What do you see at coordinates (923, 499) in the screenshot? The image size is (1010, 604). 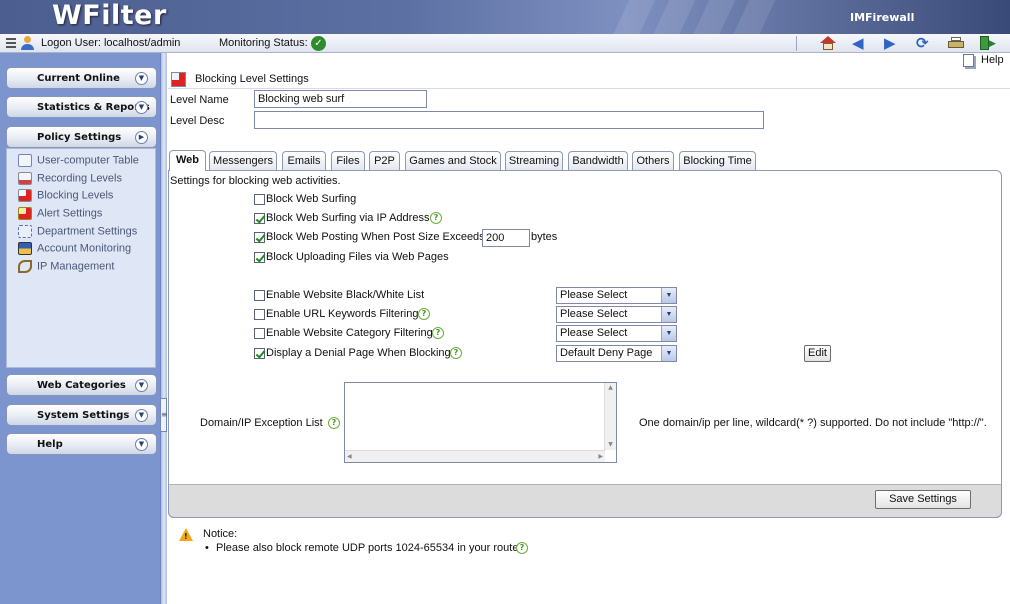 I see `save-settings-button: Save Settings` at bounding box center [923, 499].